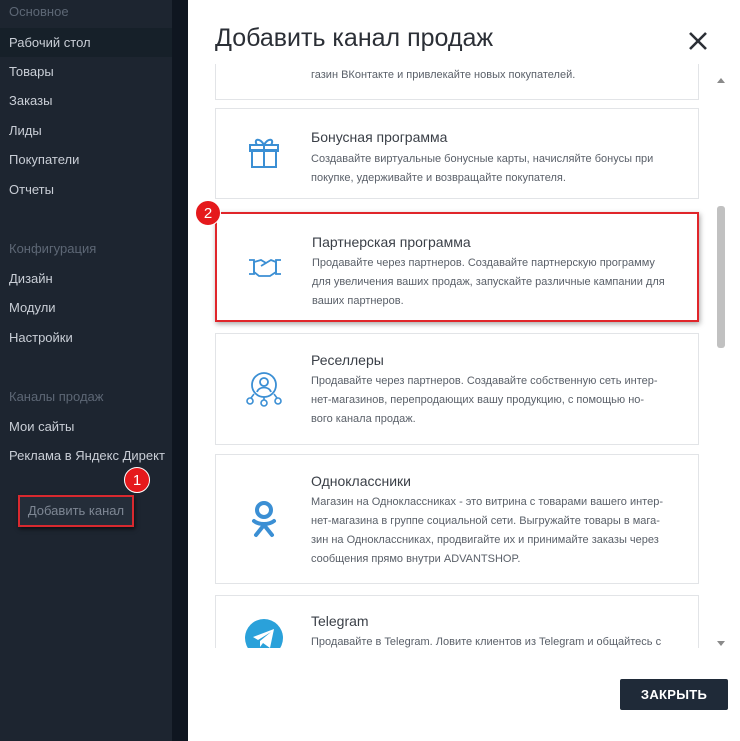  Describe the element at coordinates (86, 159) in the screenshot. I see `sidebar-item-customers: Покупатели` at that location.